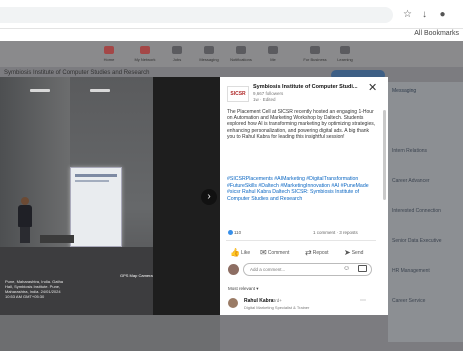 The image size is (463, 351). What do you see at coordinates (241, 50) in the screenshot?
I see `notifications-icon` at bounding box center [241, 50].